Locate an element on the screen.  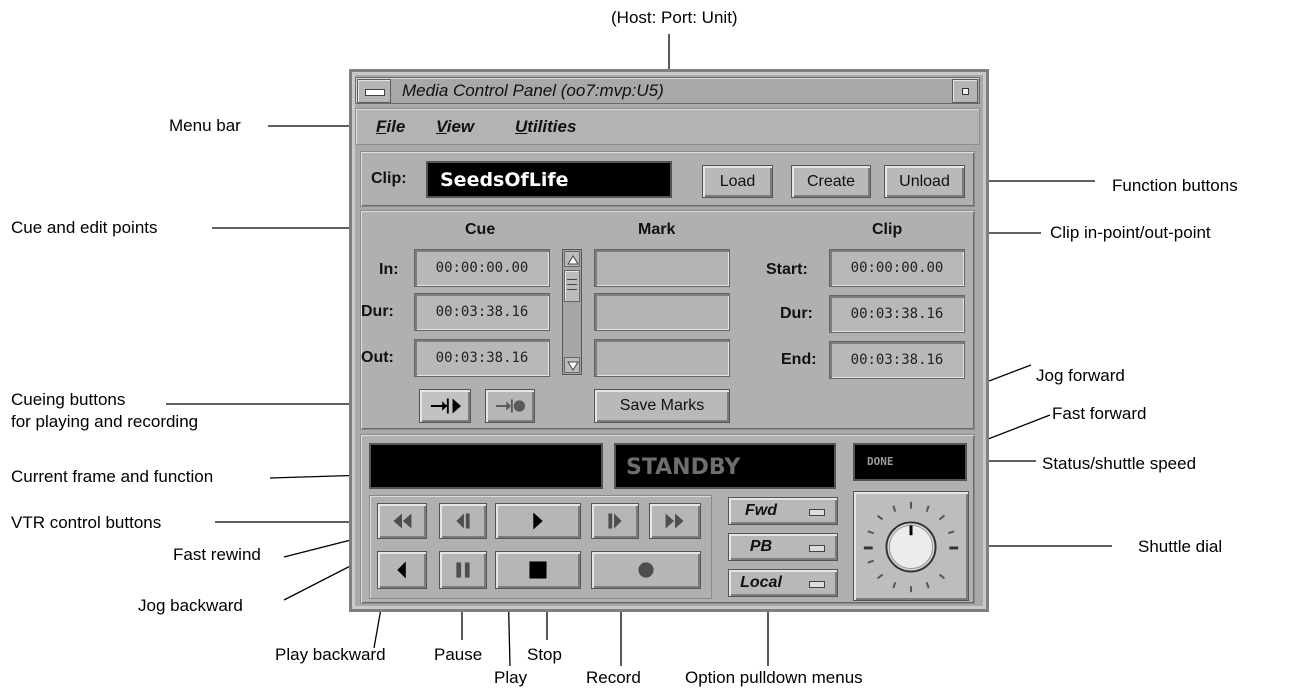
callout-cueing-buttons: Cueing buttons for playing and recording is located at coordinates (104, 411).